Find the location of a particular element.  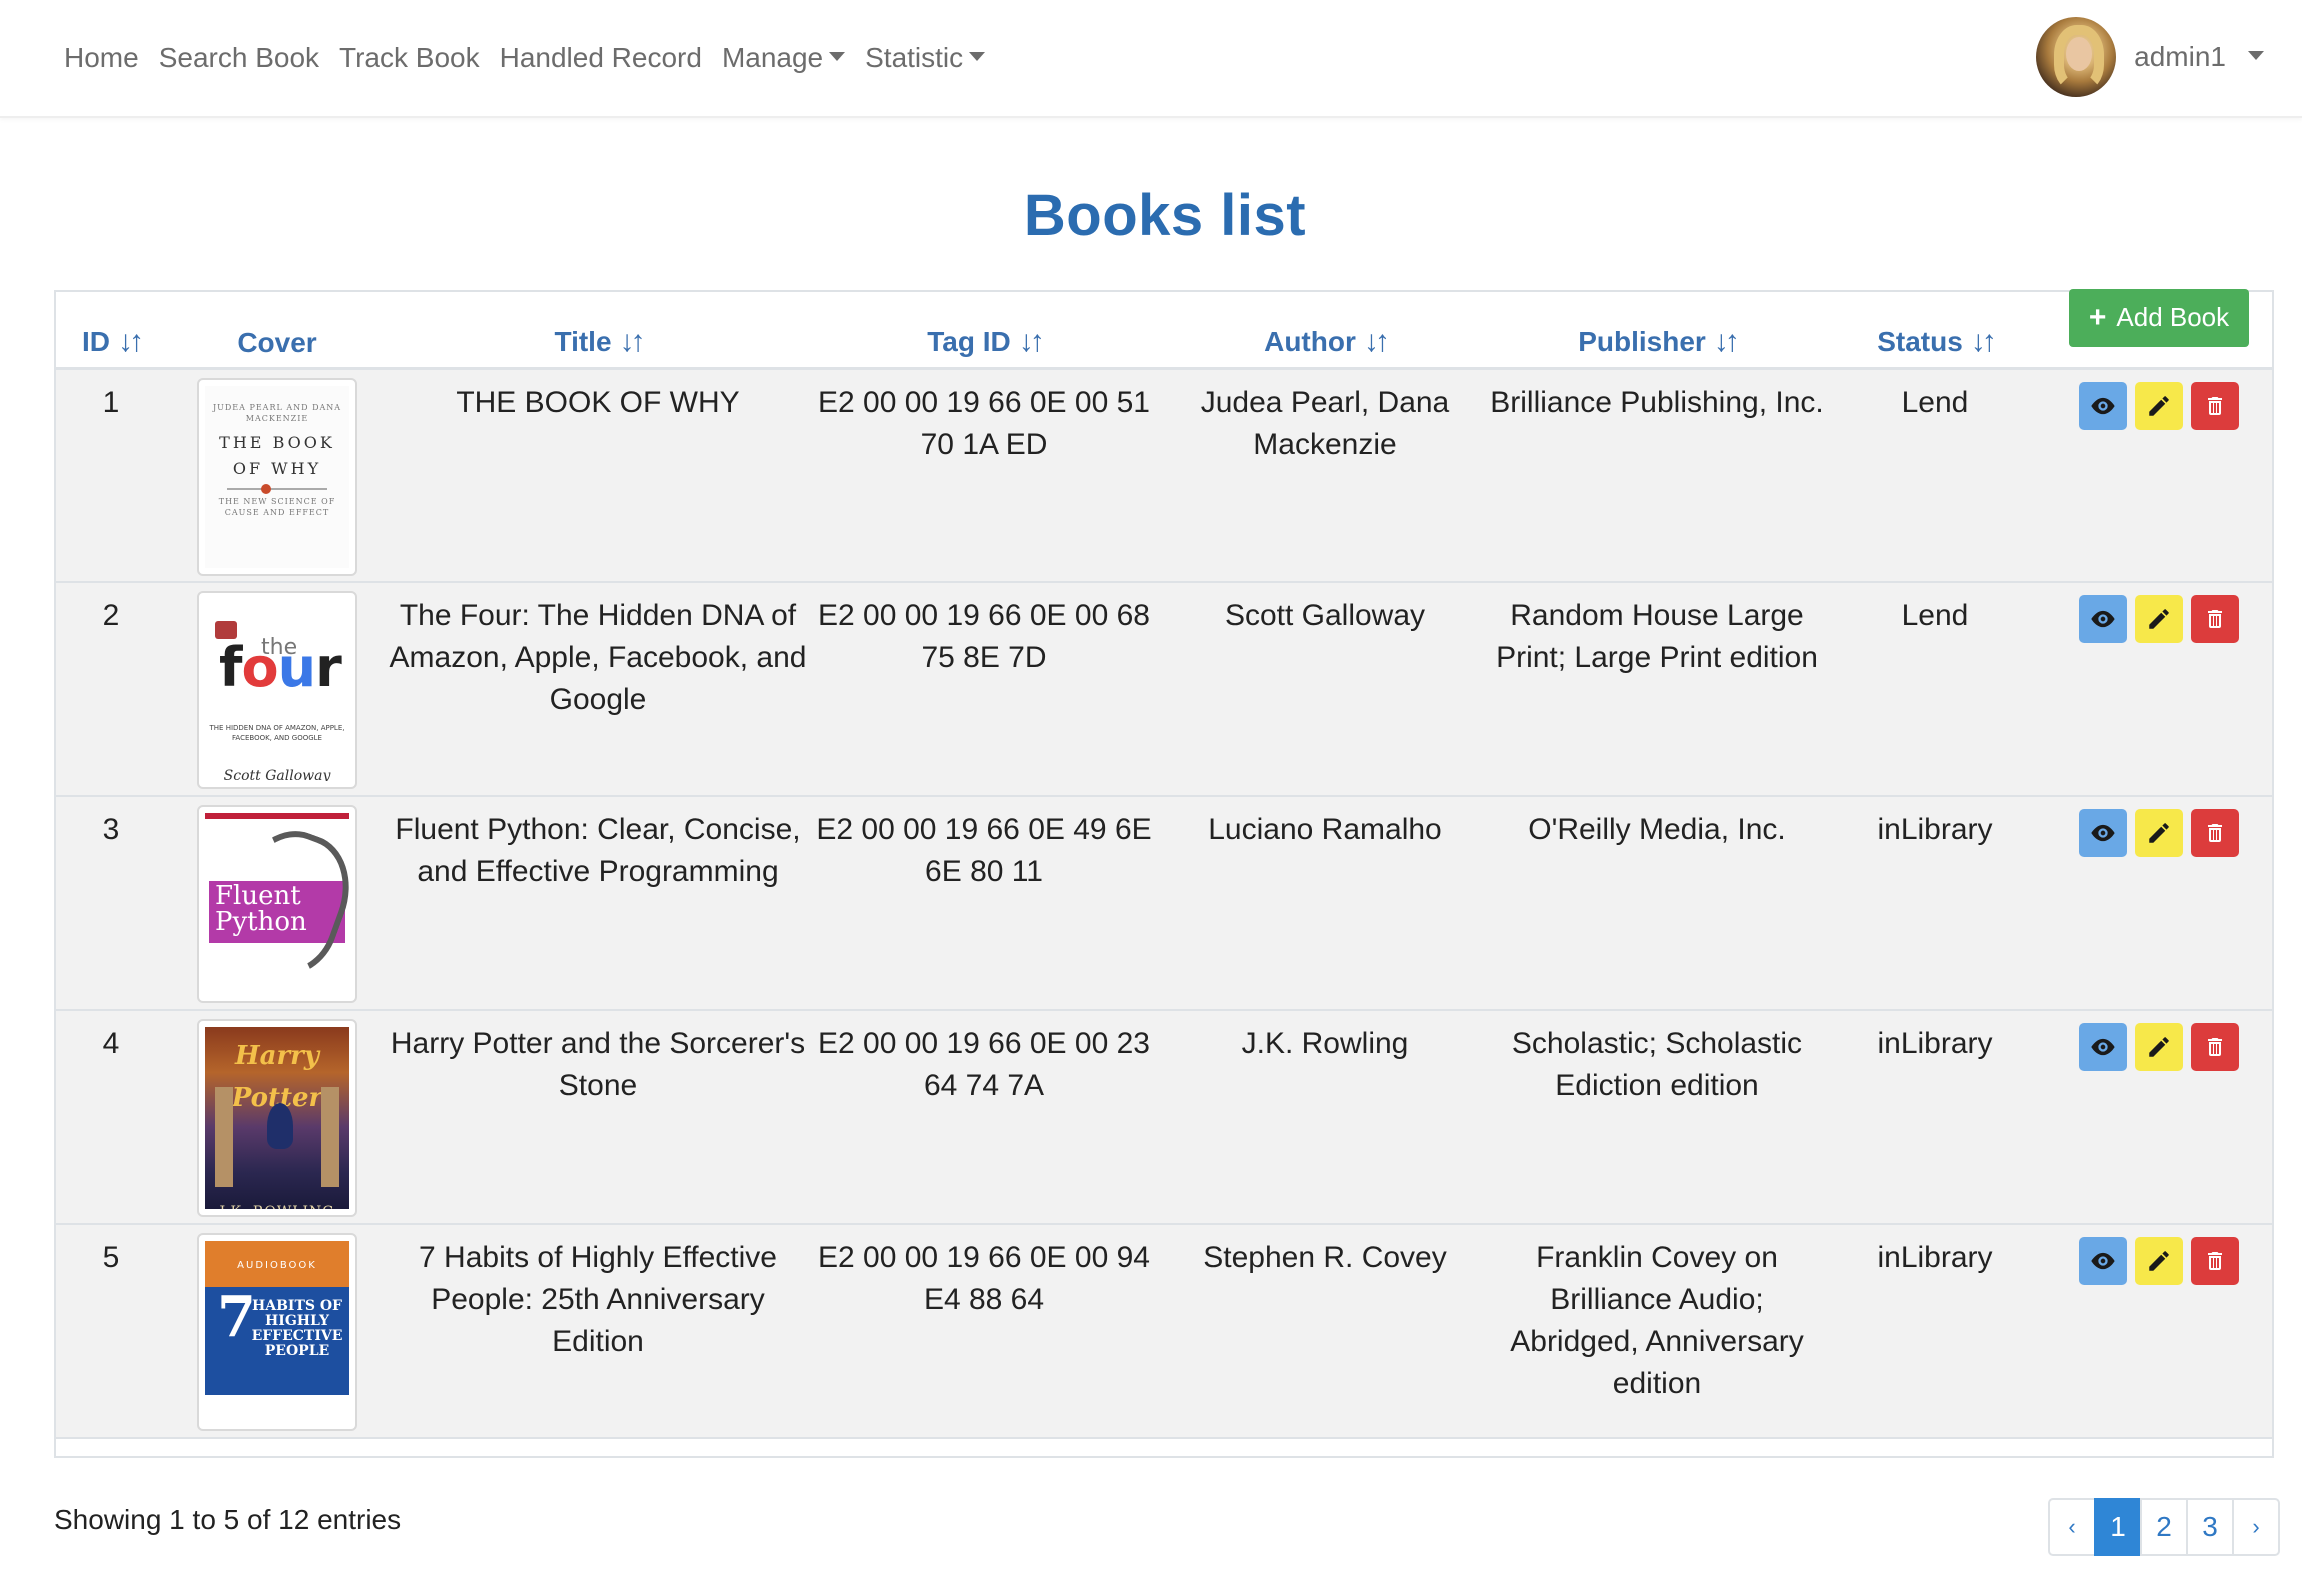

book-cover-image: Harry Potter J.K. ROWLING is located at coordinates (277, 1118).